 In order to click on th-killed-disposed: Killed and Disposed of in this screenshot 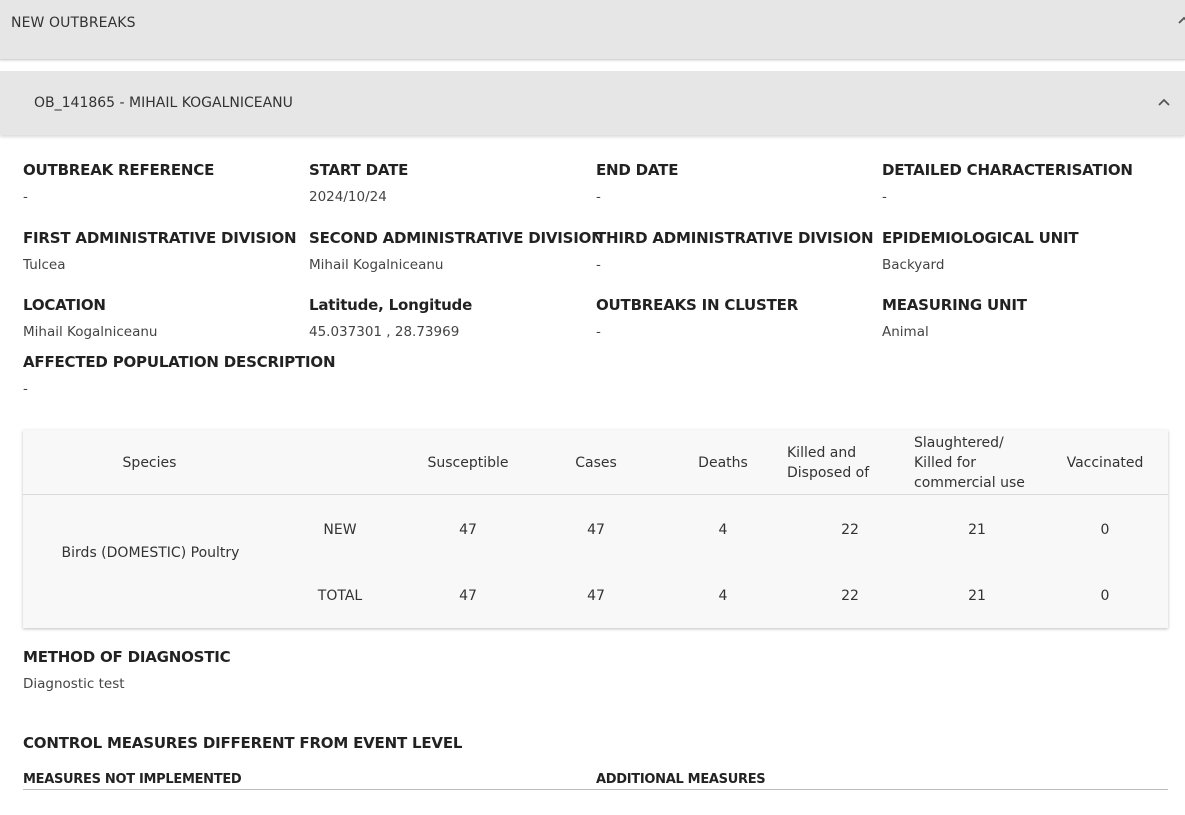, I will do `click(828, 463)`.